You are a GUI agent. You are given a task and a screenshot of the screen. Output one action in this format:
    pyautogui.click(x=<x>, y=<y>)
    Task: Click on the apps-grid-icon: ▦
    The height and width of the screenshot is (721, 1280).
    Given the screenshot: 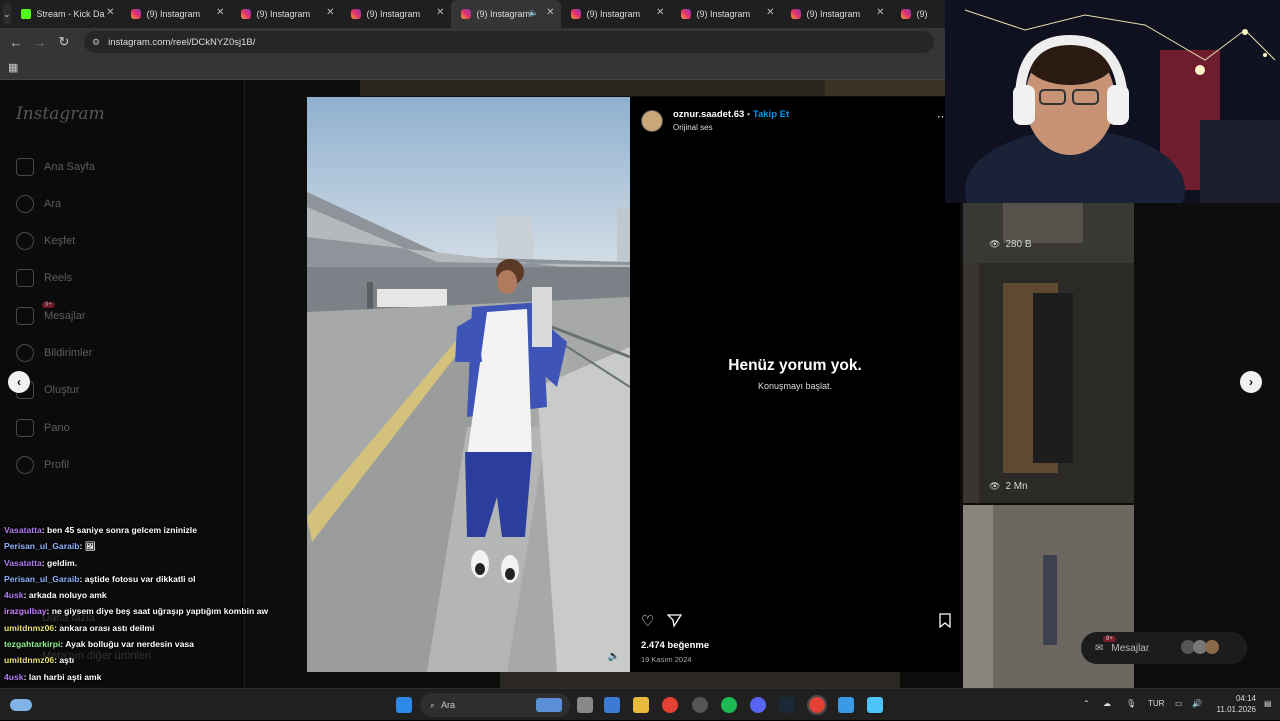 What is the action you would take?
    pyautogui.click(x=13, y=67)
    